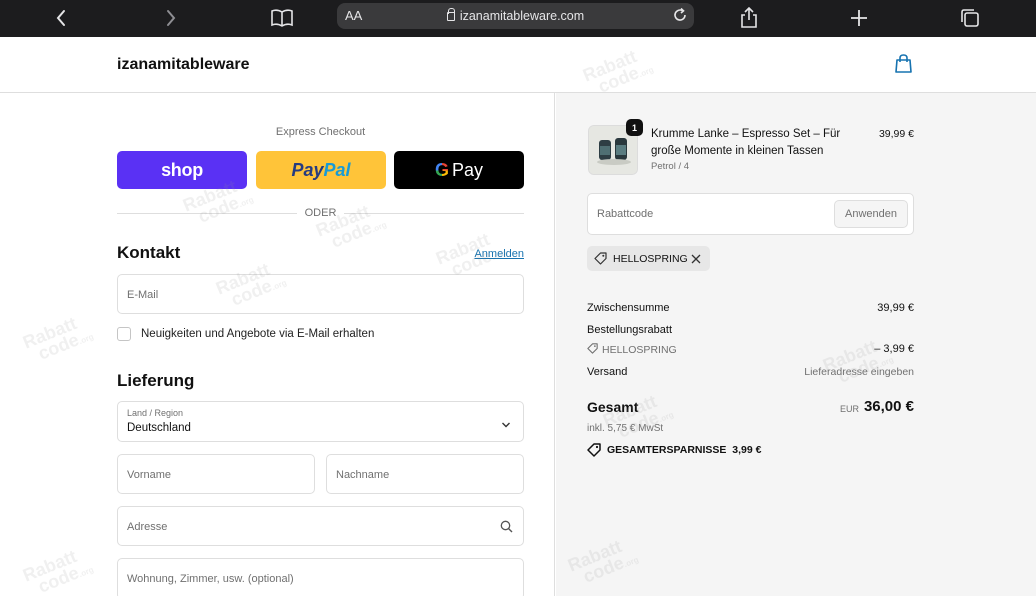  I want to click on bookmarks-icon, so click(282, 18).